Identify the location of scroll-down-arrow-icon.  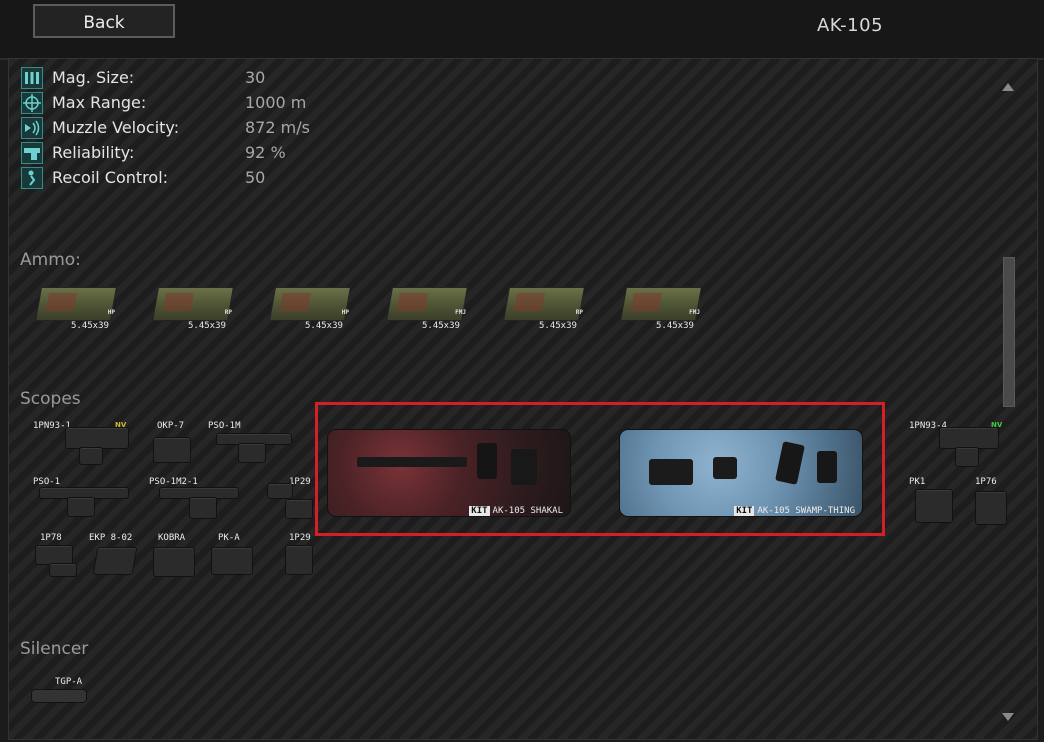
(1008, 714).